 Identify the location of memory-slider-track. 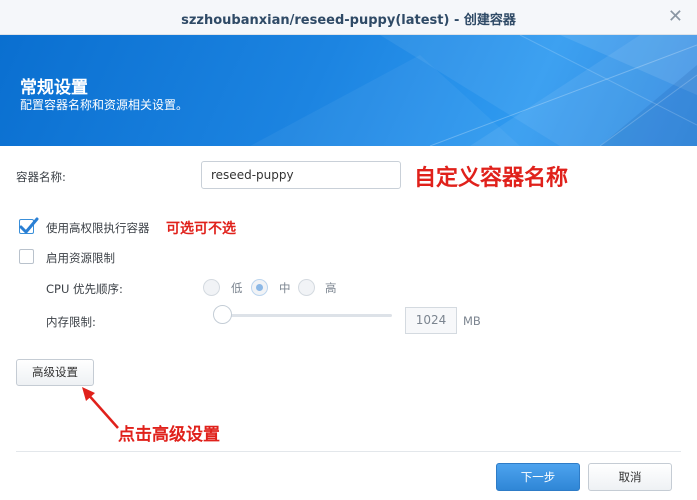
(303, 315).